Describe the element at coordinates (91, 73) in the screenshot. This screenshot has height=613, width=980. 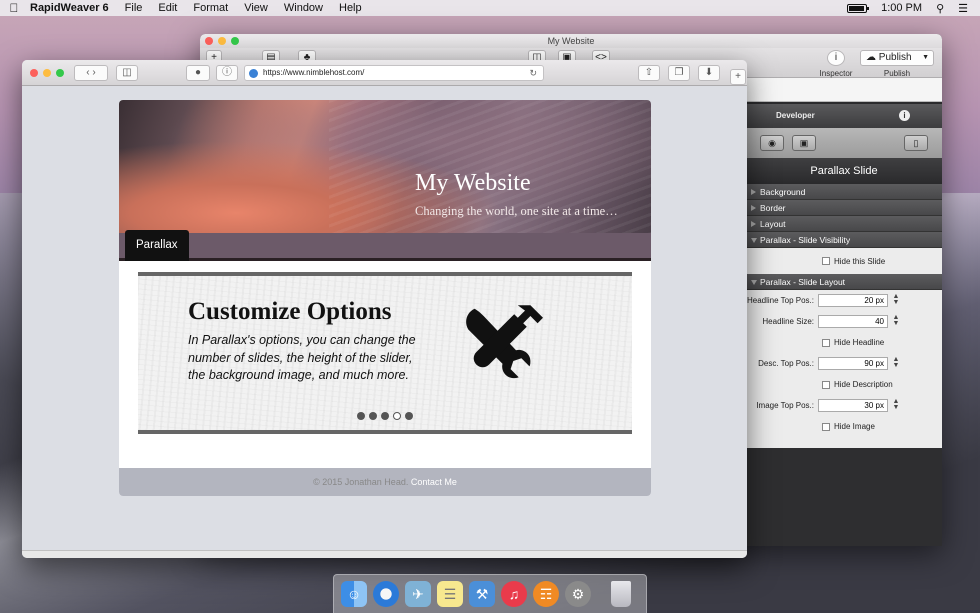
I see `back-forward-buttons: ‹ ›` at that location.